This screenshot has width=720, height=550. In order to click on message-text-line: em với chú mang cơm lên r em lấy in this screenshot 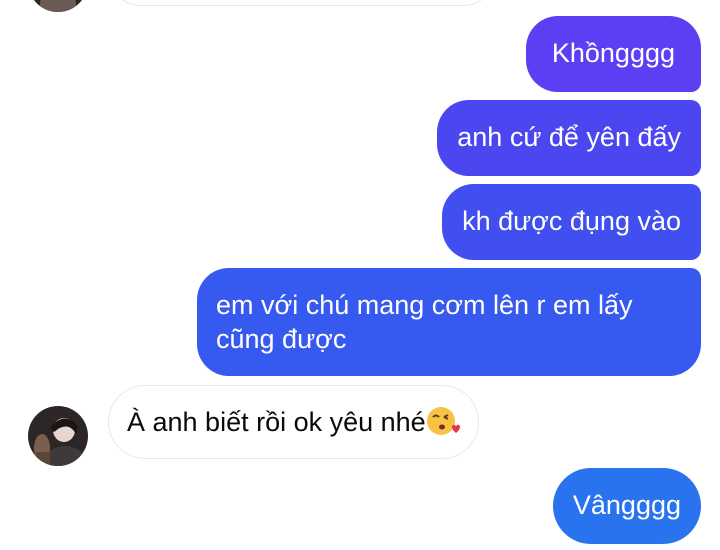, I will do `click(424, 305)`.